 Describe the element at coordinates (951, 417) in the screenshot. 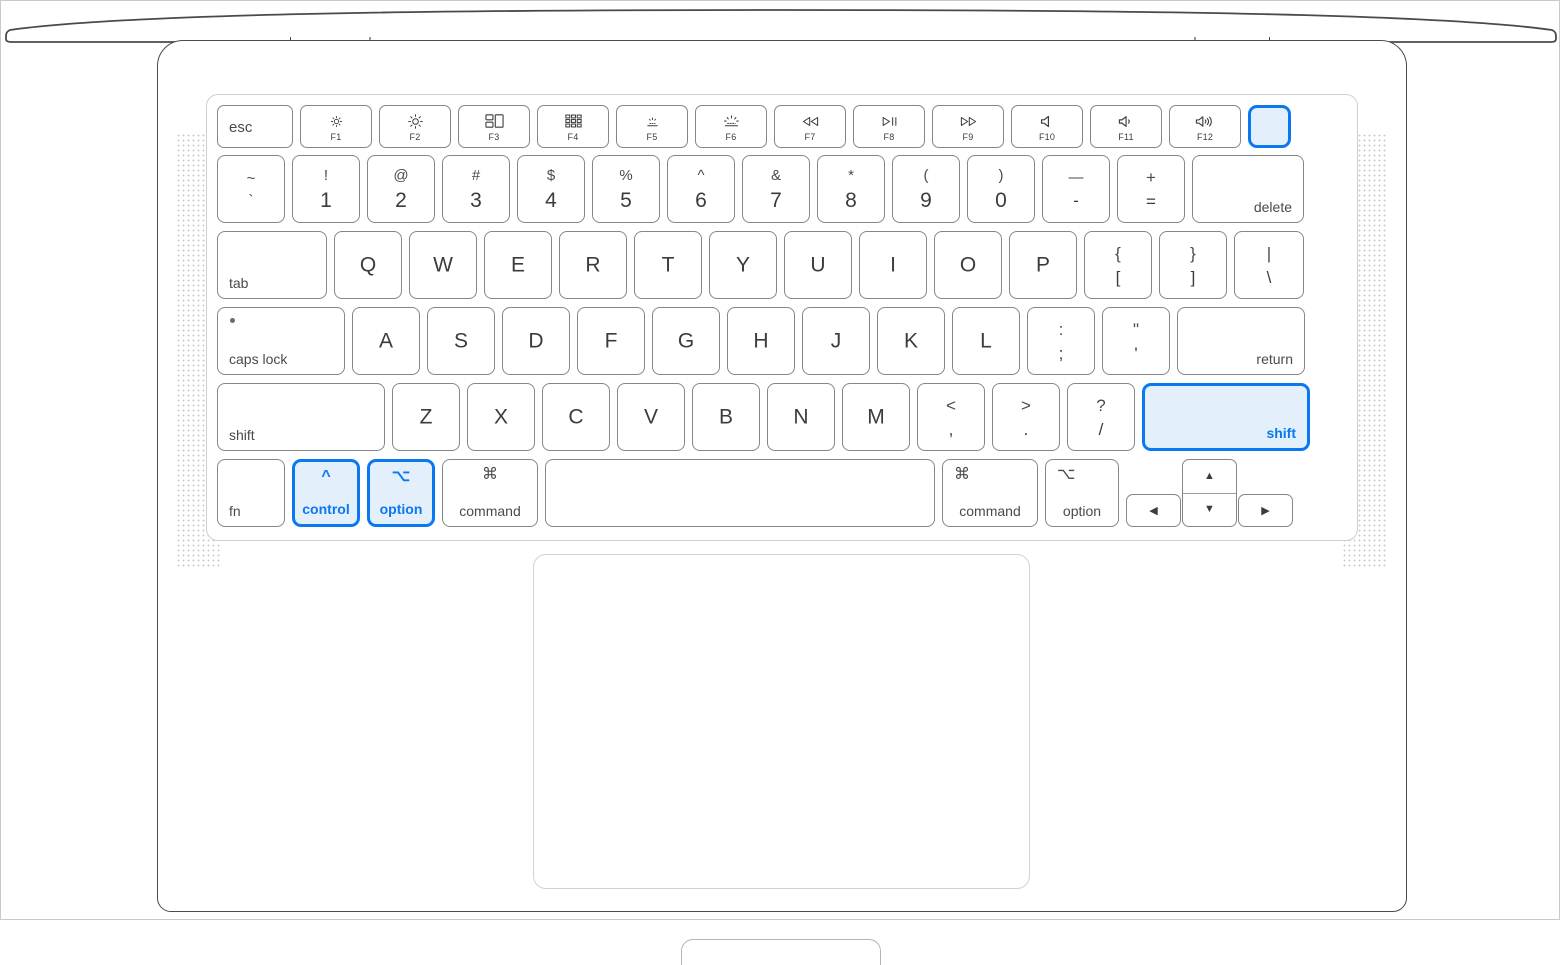

I see `key-comma: < ,` at that location.